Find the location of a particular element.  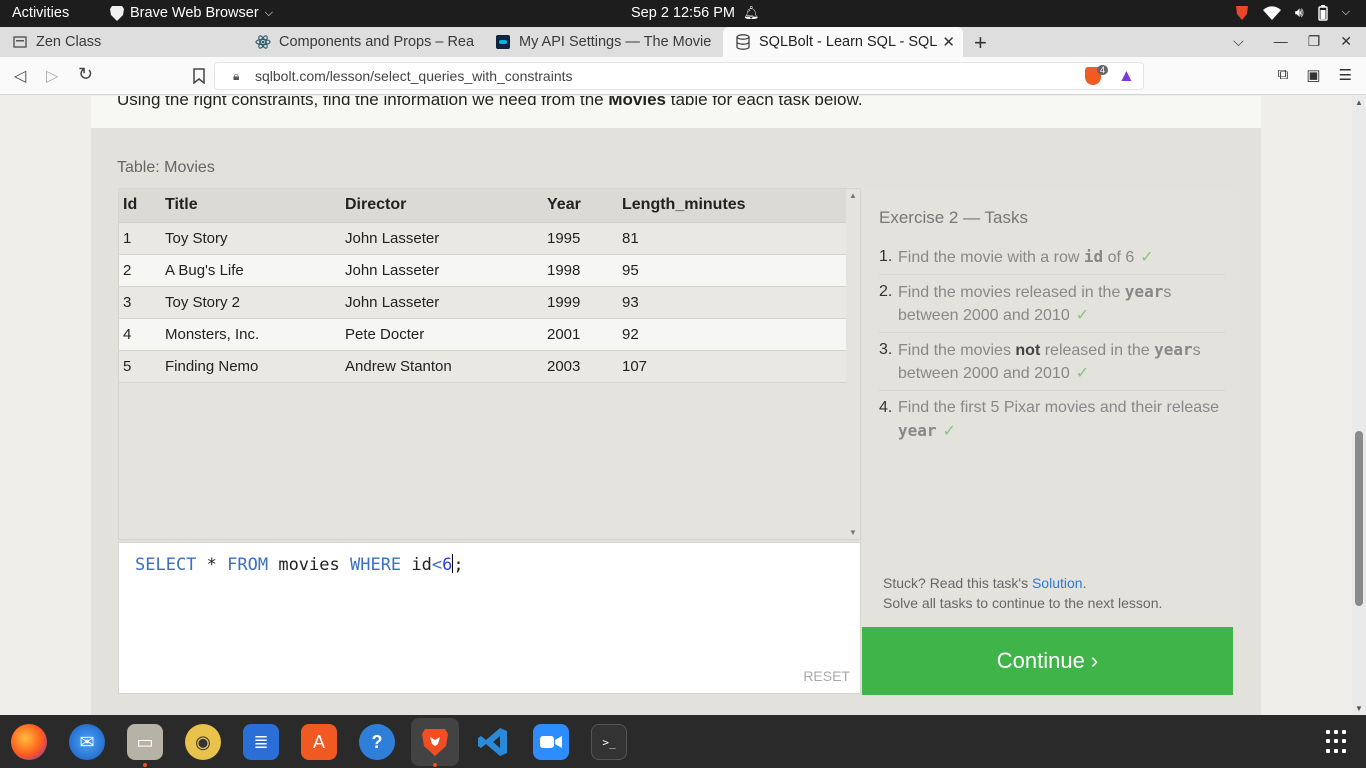

task-text: released in the is located at coordinates (1097, 350).